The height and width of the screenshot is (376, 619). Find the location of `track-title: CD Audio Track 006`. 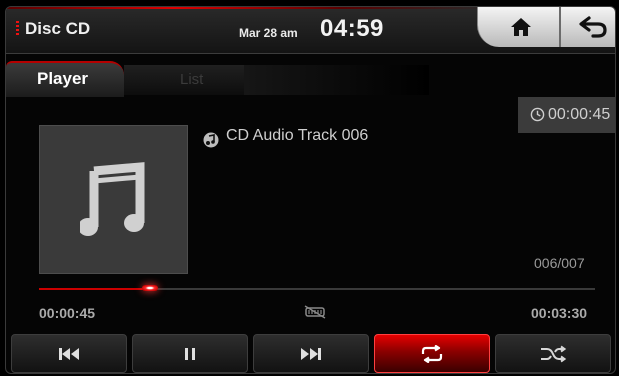

track-title: CD Audio Track 006 is located at coordinates (297, 135).